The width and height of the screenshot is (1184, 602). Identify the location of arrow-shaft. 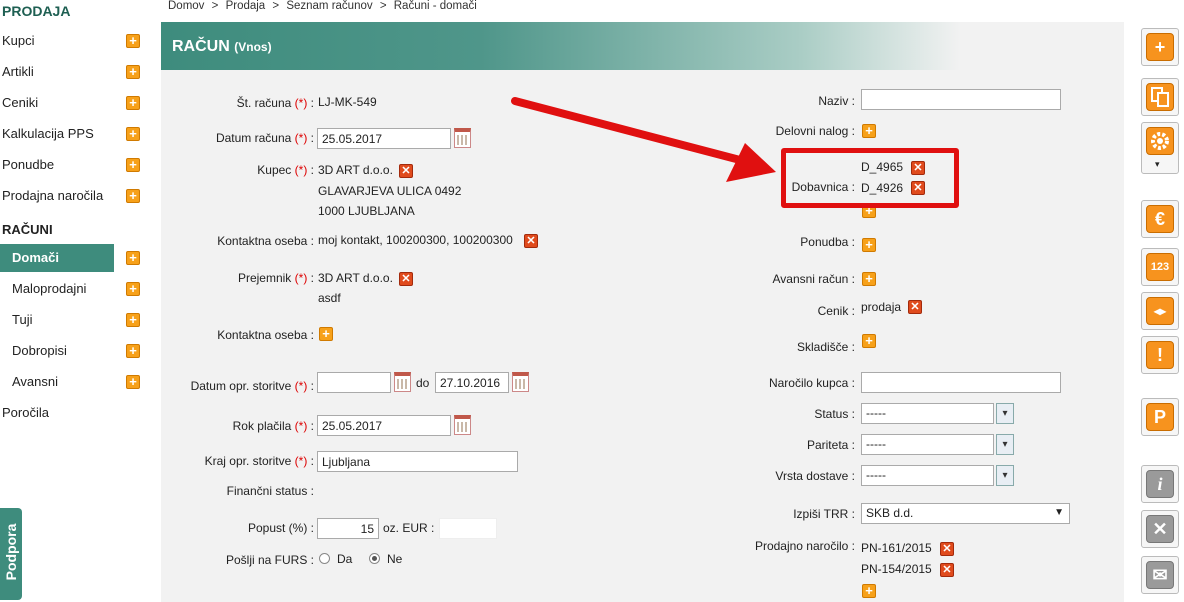
(627, 130).